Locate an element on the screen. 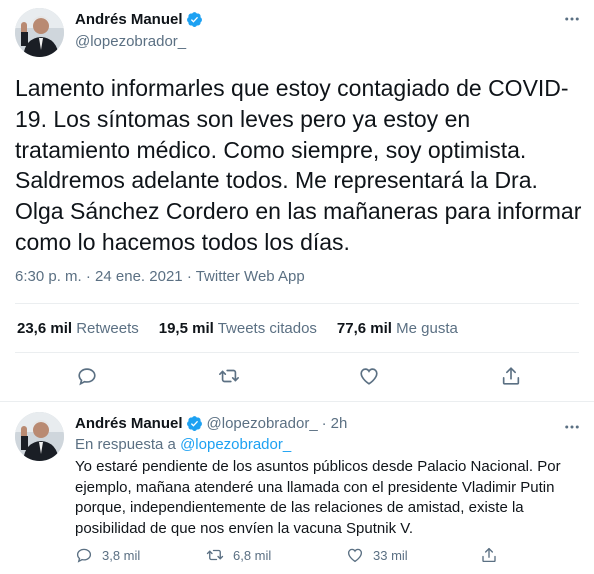 This screenshot has height=574, width=594. replying-prefix: En respuesta a is located at coordinates (125, 444).